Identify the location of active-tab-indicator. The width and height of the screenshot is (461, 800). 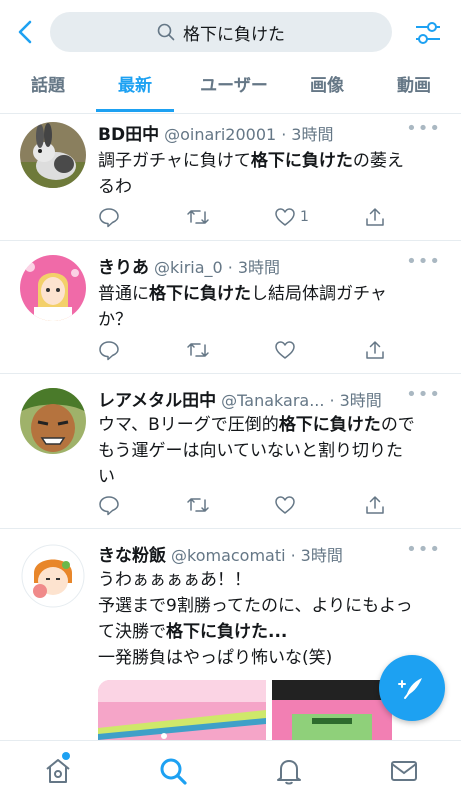
(135, 110).